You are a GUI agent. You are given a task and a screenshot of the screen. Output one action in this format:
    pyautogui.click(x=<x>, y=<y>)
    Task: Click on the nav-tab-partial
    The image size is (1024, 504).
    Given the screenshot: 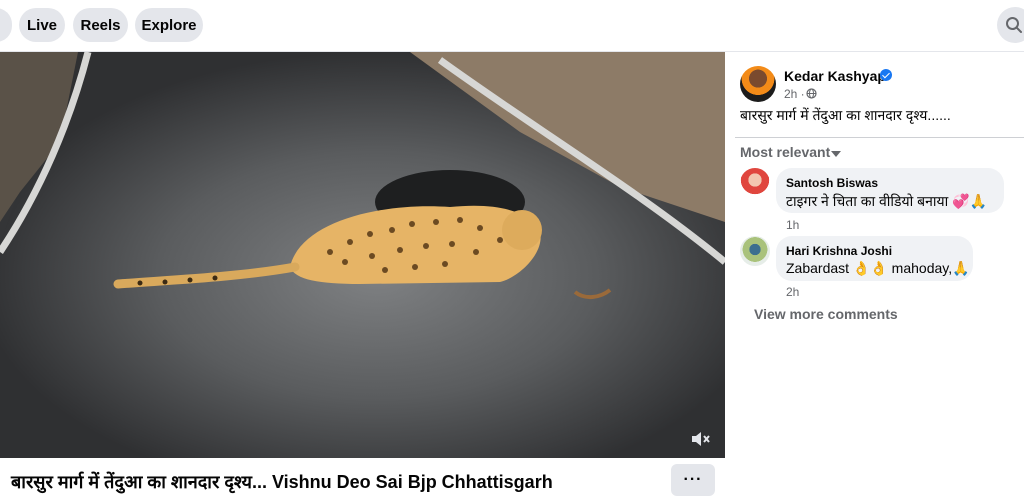 What is the action you would take?
    pyautogui.click(x=6, y=25)
    